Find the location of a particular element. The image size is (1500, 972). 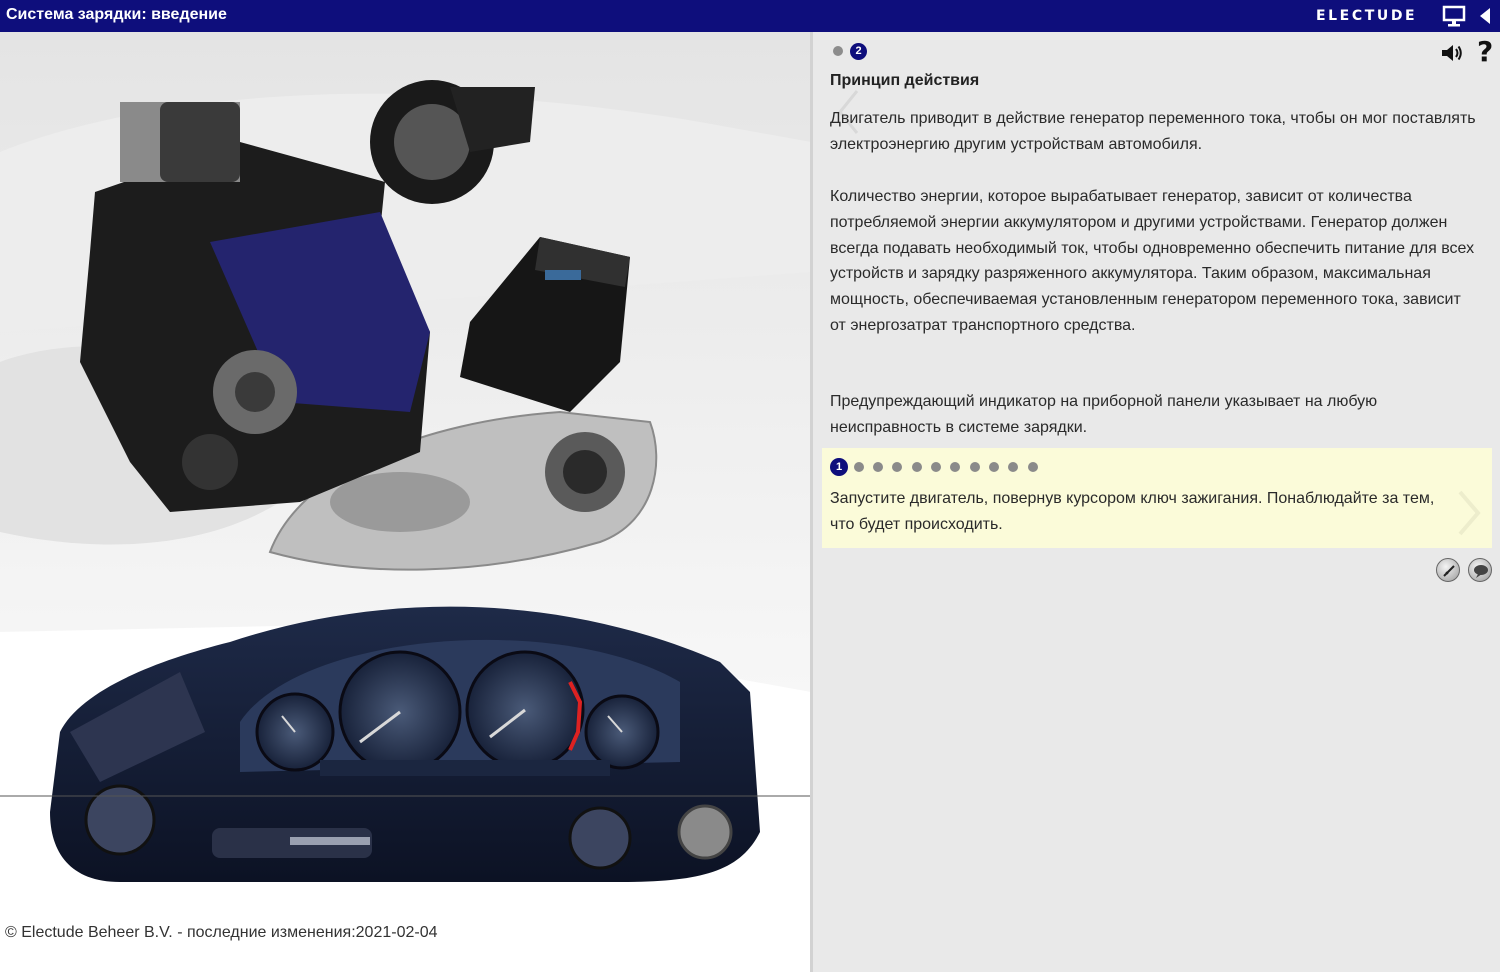

step-dot-1: 1 is located at coordinates (839, 467).